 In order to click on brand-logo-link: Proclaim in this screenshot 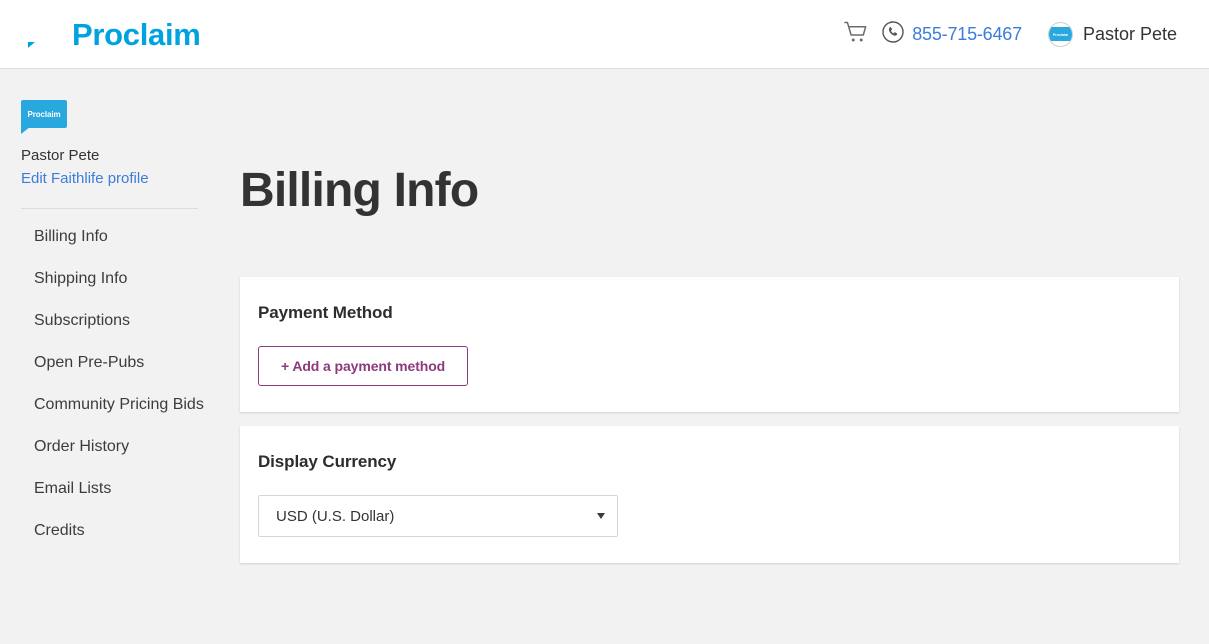, I will do `click(114, 34)`.